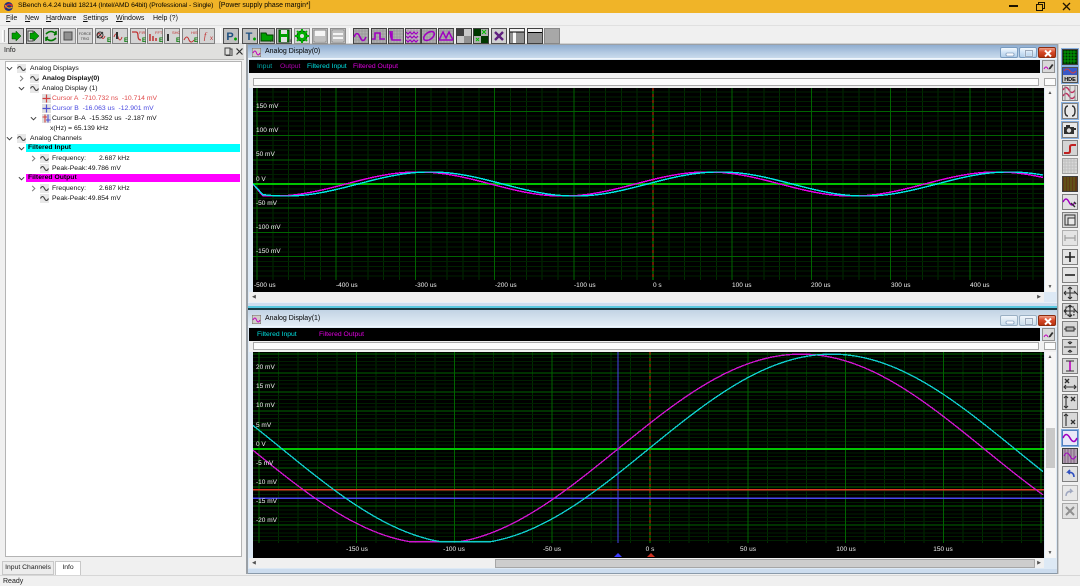 The width and height of the screenshot is (1080, 586). Describe the element at coordinates (176, 32) in the screenshot. I see `svg-text: SHO` at that location.